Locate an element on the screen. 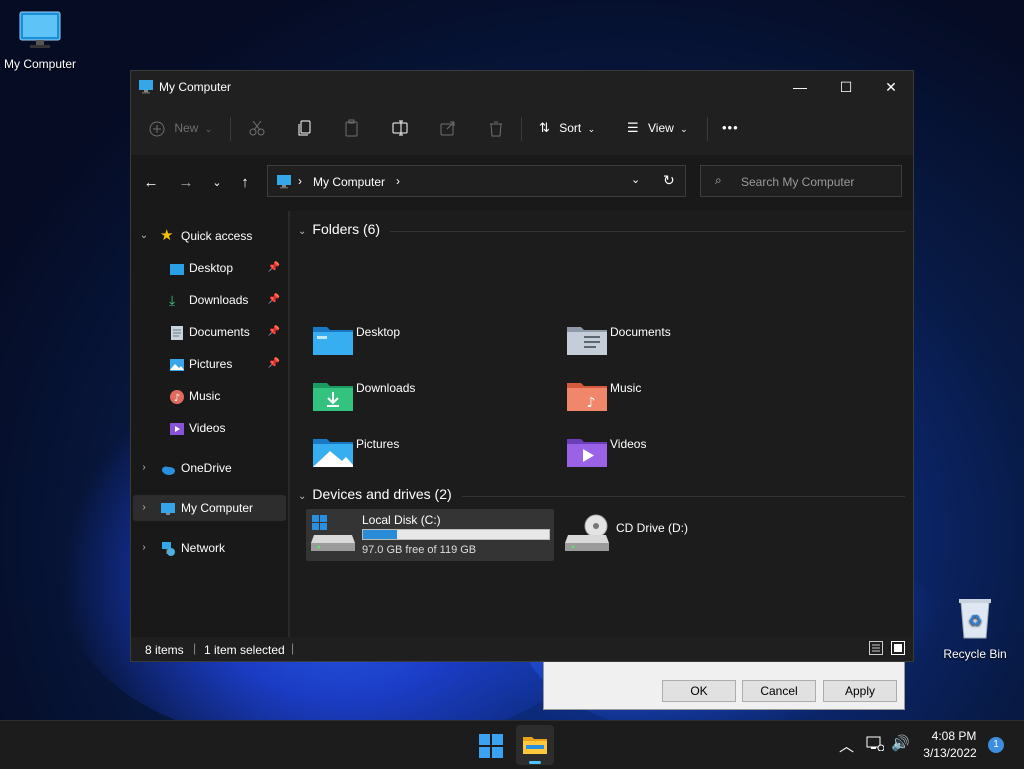 The width and height of the screenshot is (1024, 769). paste-icon is located at coordinates (352, 128).